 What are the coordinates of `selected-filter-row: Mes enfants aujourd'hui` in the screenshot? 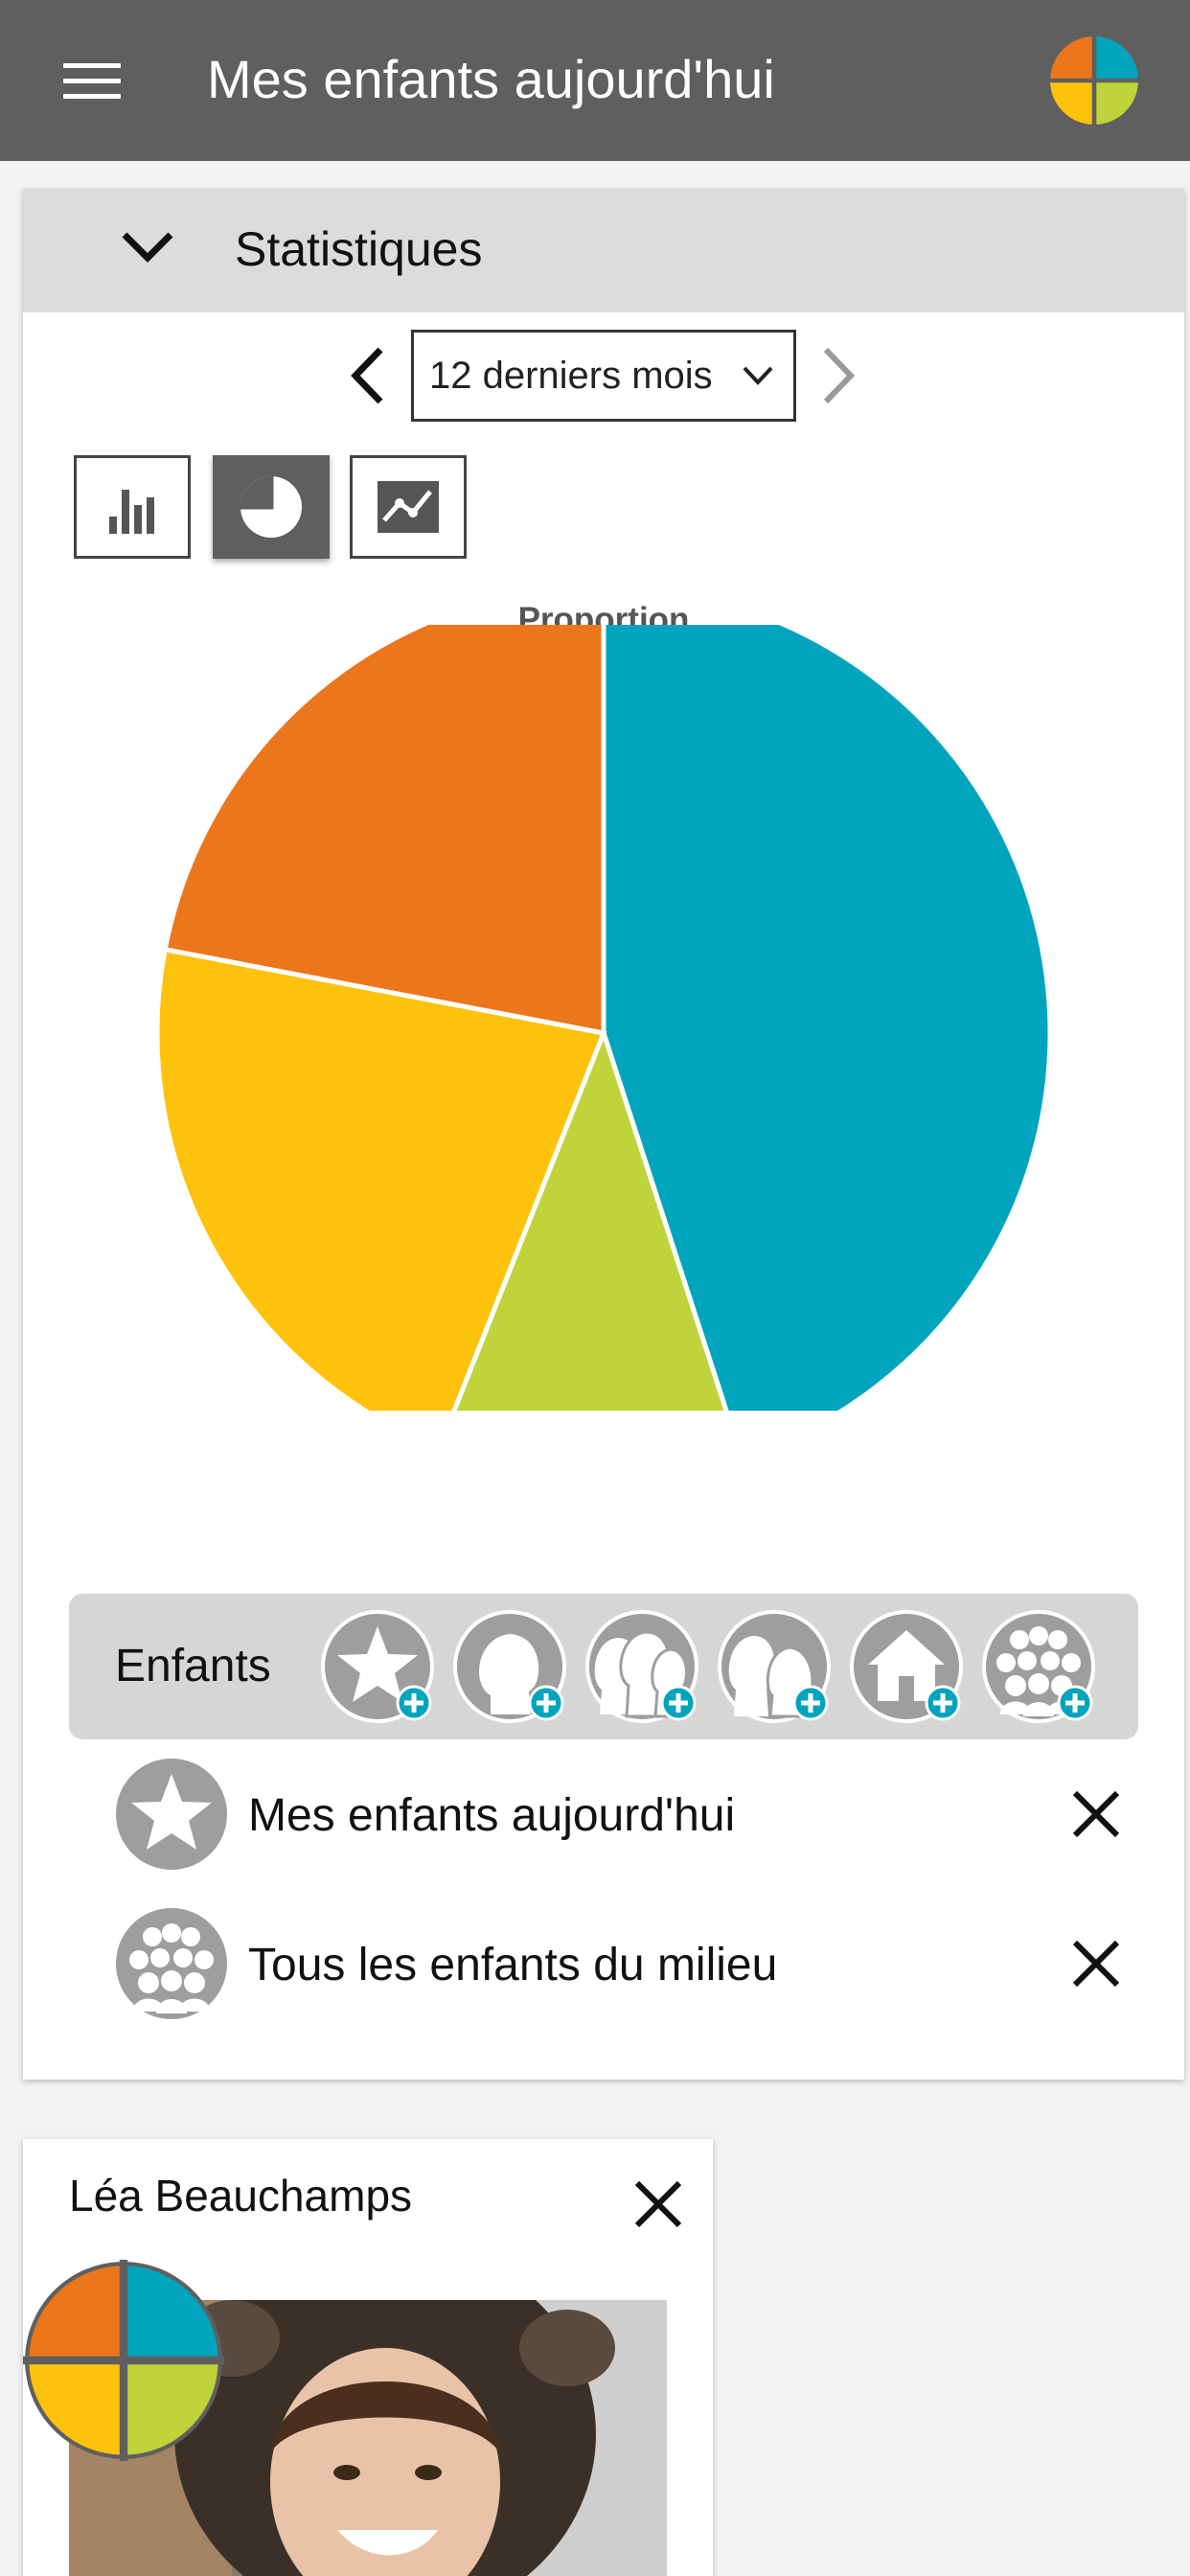 It's located at (632, 1814).